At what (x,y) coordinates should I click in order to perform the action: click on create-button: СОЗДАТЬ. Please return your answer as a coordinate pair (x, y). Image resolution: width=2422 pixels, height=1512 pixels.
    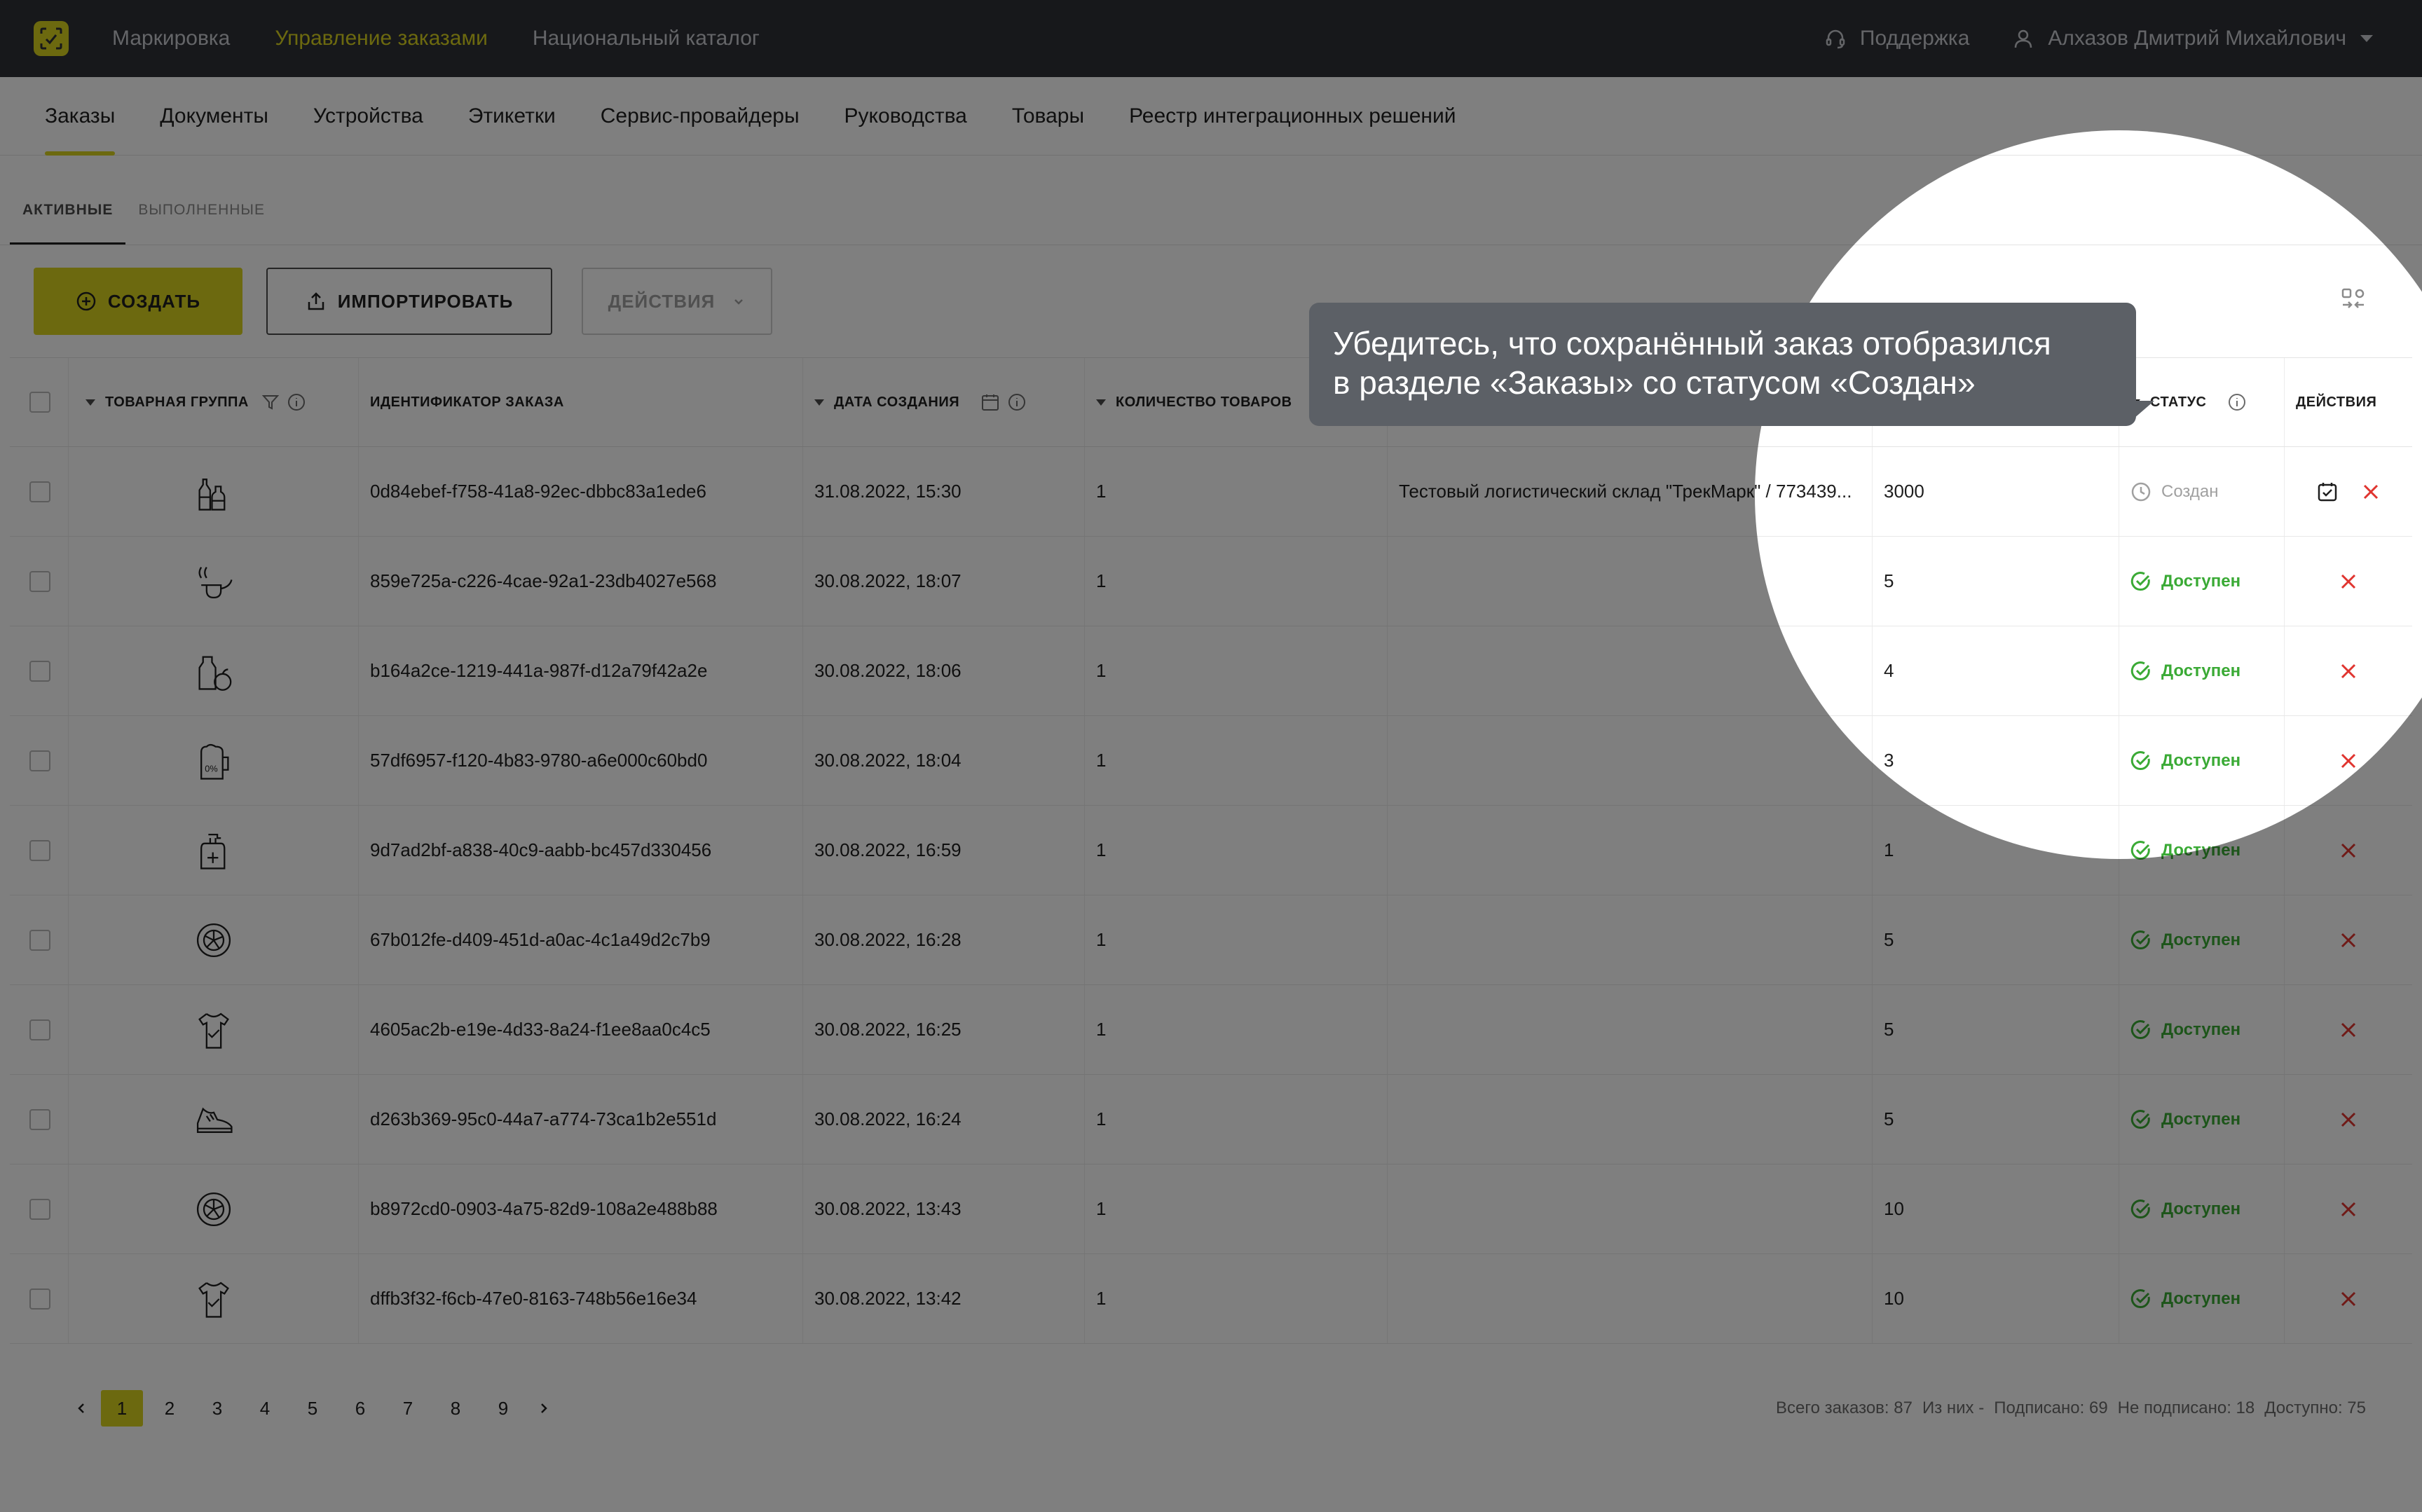
    Looking at the image, I should click on (138, 301).